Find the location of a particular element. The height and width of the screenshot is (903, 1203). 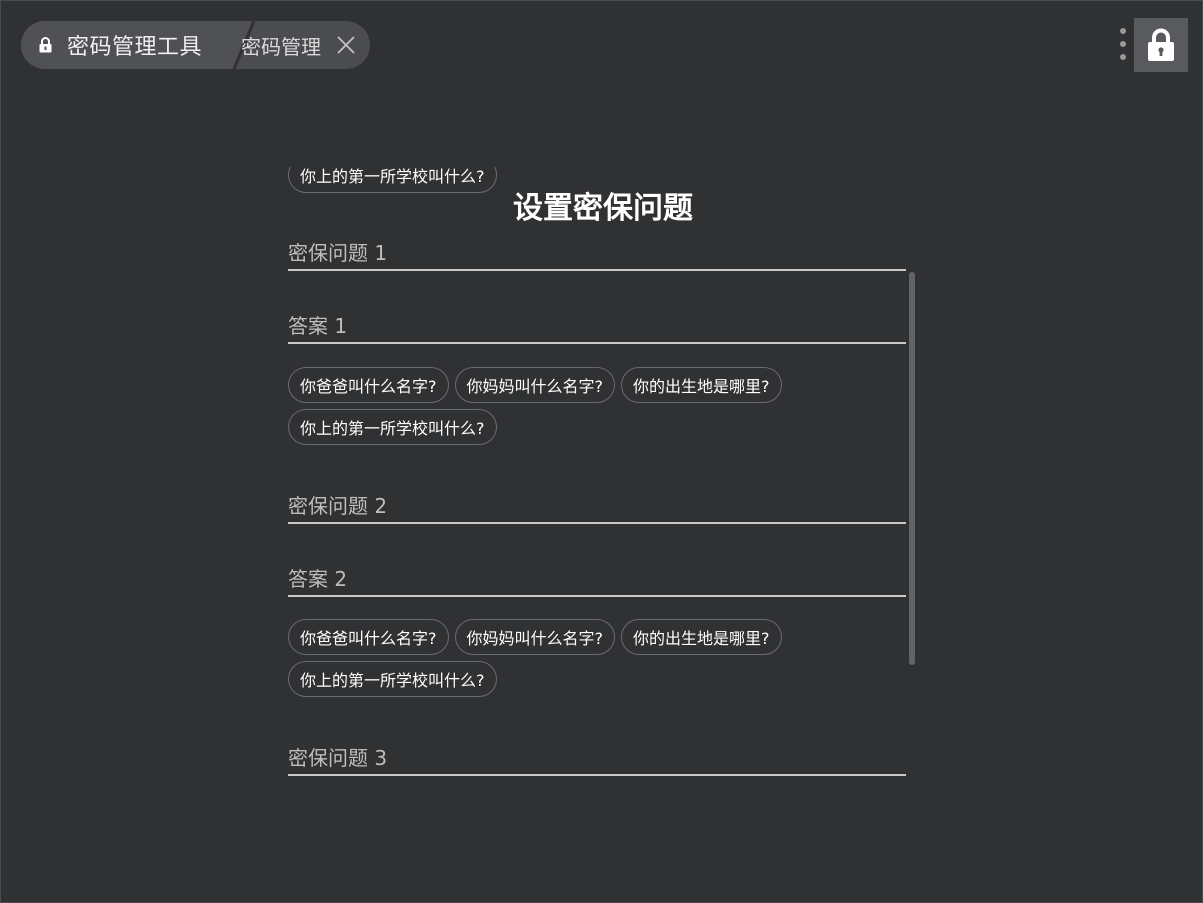

security-question-3-input: 密保问题 3 is located at coordinates (597, 758).